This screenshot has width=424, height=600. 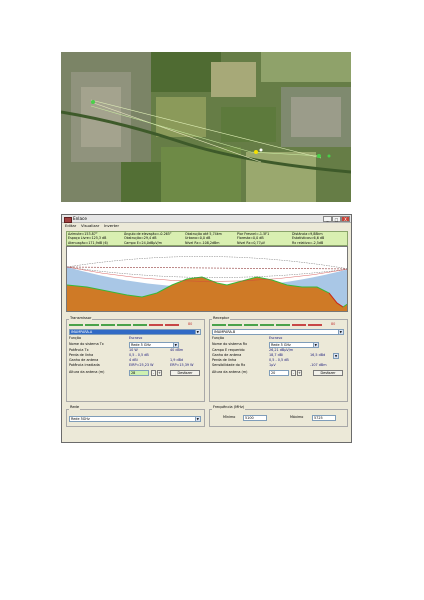 What do you see at coordinates (139, 373) in the screenshot?
I see `transmitter-altura-input: 28` at bounding box center [139, 373].